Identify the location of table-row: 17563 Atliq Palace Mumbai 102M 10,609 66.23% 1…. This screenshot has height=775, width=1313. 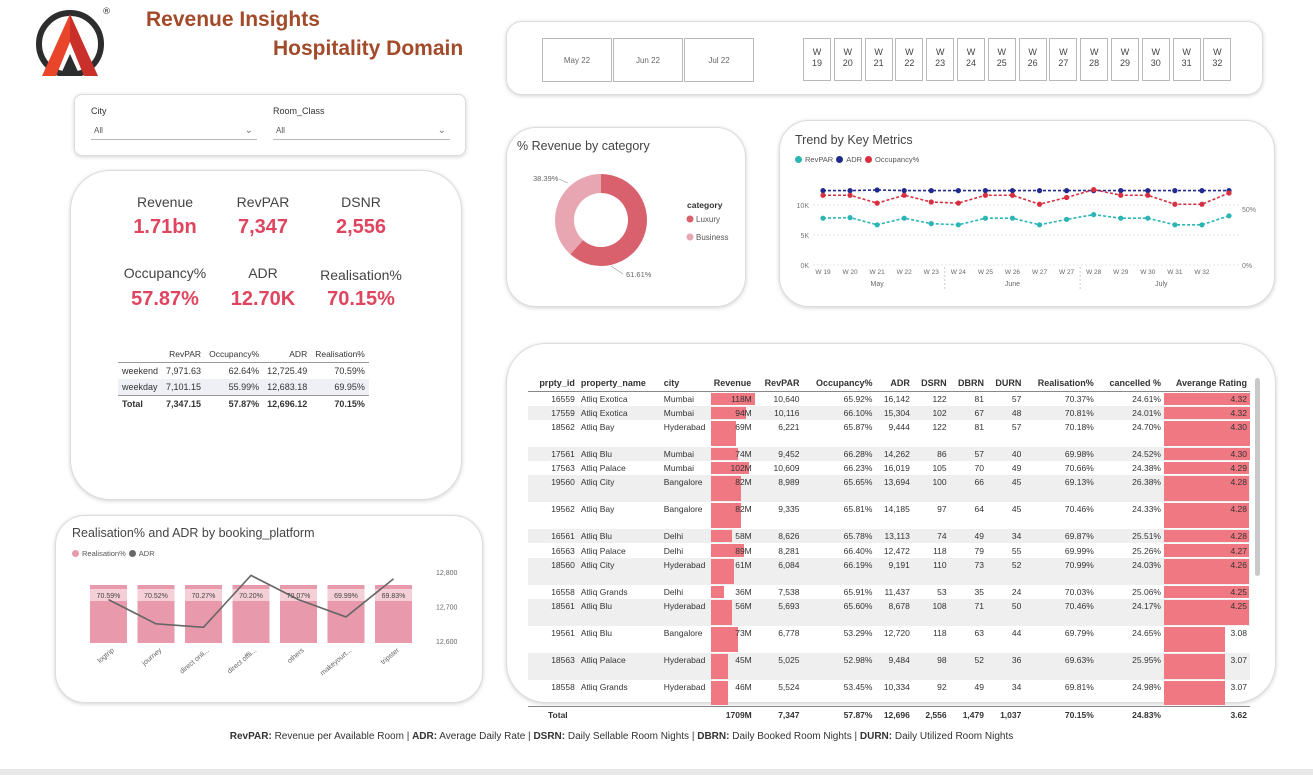
(889, 468).